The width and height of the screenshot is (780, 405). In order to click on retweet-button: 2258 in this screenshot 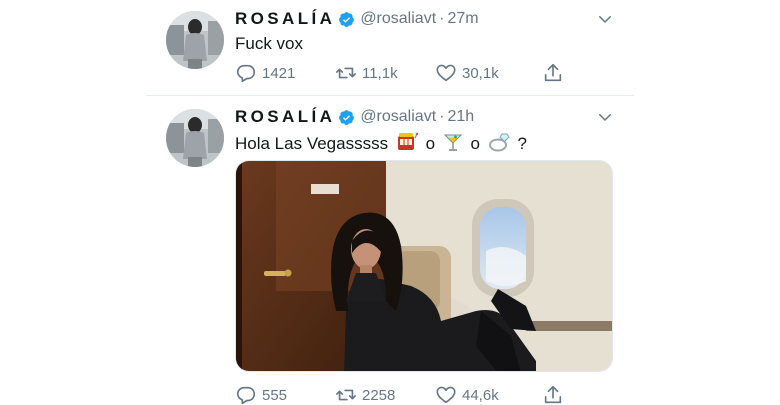, I will do `click(385, 394)`.